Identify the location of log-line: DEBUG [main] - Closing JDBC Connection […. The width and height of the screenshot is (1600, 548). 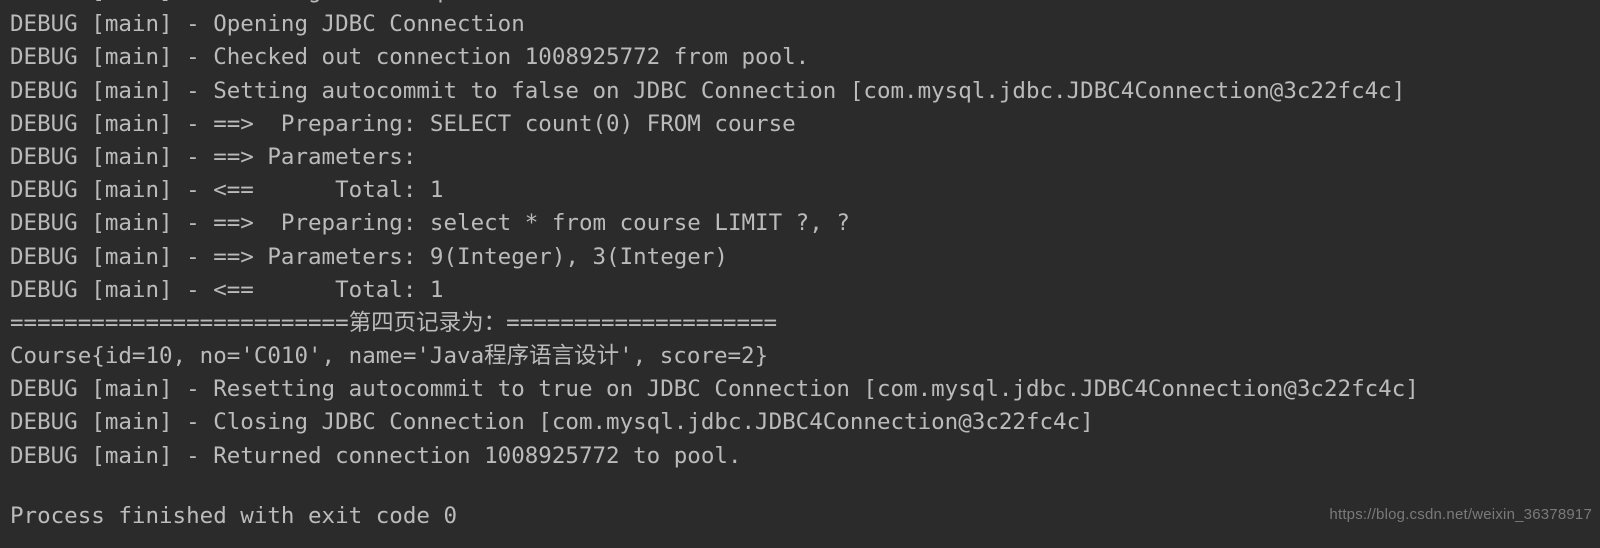
(552, 422).